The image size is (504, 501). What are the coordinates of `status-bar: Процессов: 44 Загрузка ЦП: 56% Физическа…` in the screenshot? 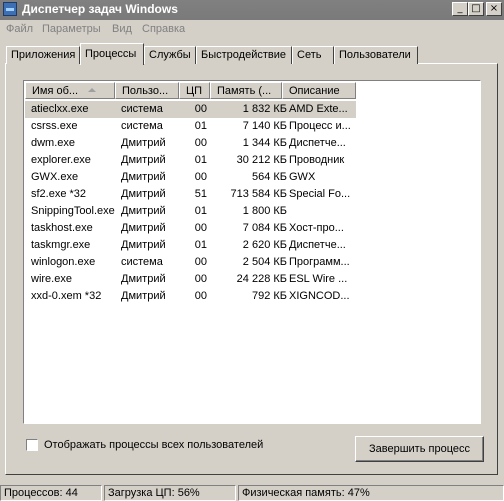 It's located at (252, 492).